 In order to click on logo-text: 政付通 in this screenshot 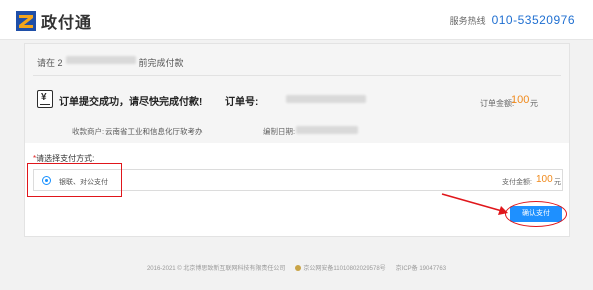, I will do `click(67, 23)`.